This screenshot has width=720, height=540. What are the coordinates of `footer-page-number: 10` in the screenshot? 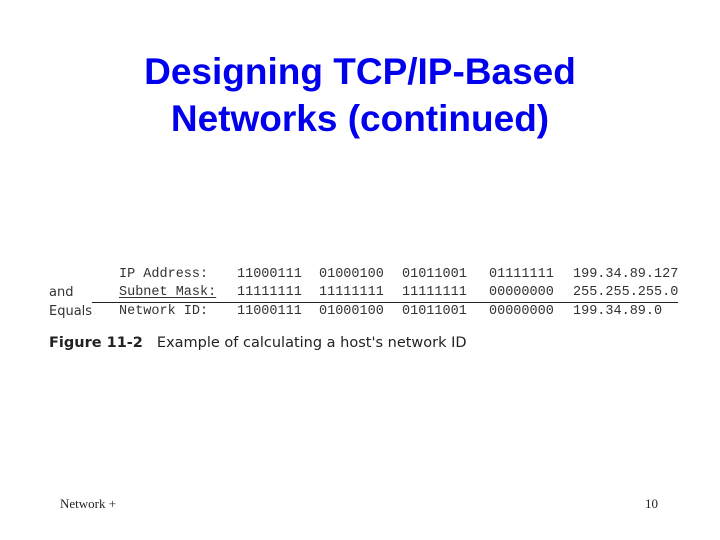 It's located at (651, 503).